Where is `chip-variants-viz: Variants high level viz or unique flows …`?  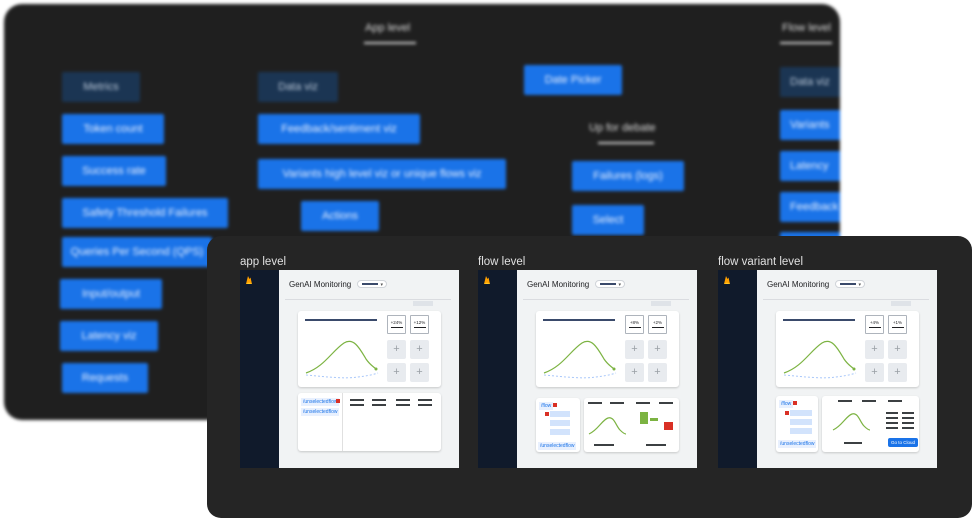
chip-variants-viz: Variants high level viz or unique flows … is located at coordinates (382, 174).